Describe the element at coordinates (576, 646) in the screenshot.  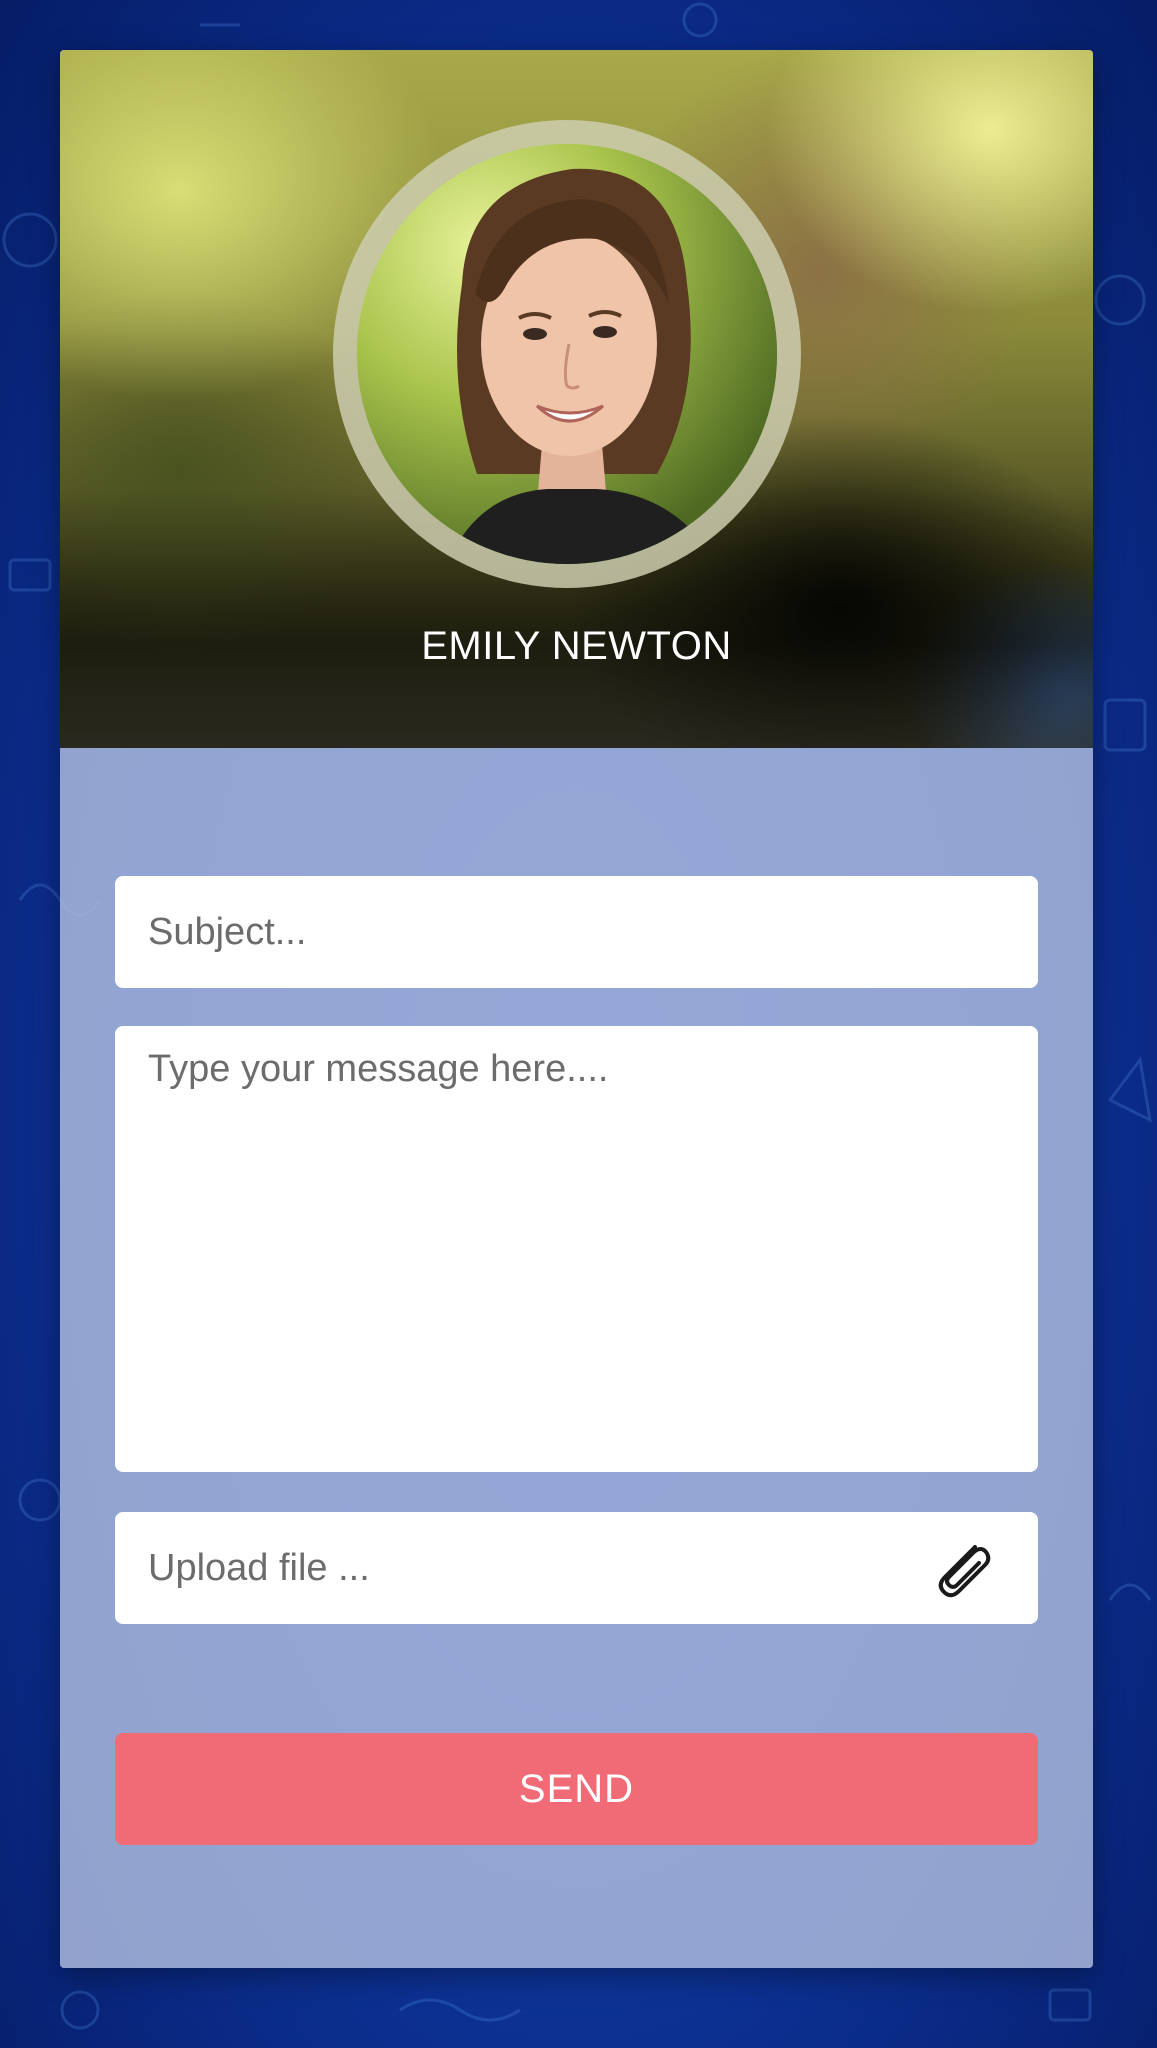
I see `profile-name: EMILY NEWTON` at that location.